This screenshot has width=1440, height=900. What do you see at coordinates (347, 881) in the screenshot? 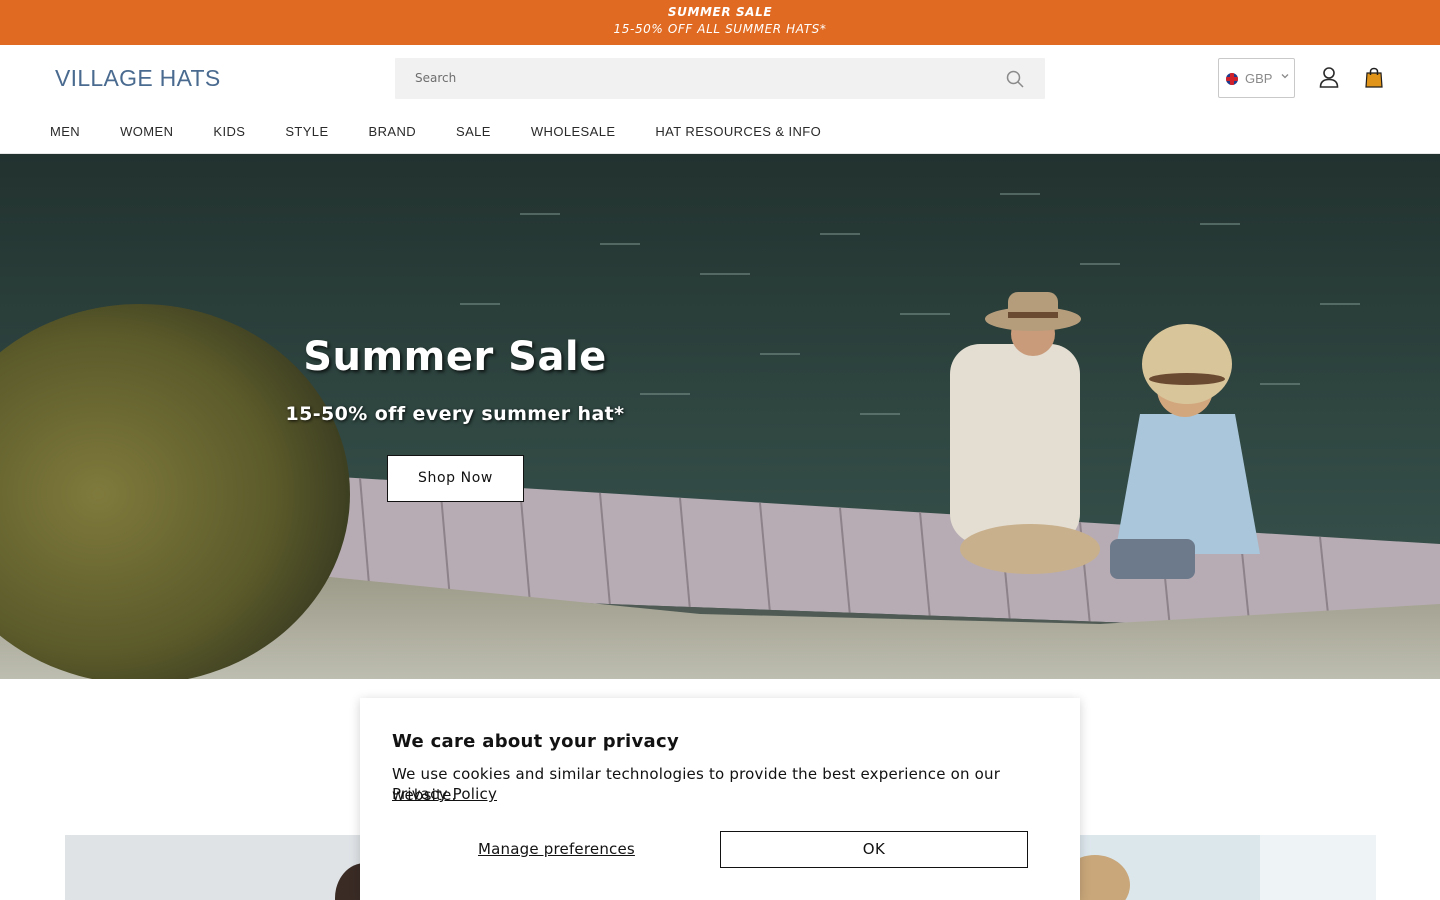
I see `person-head` at bounding box center [347, 881].